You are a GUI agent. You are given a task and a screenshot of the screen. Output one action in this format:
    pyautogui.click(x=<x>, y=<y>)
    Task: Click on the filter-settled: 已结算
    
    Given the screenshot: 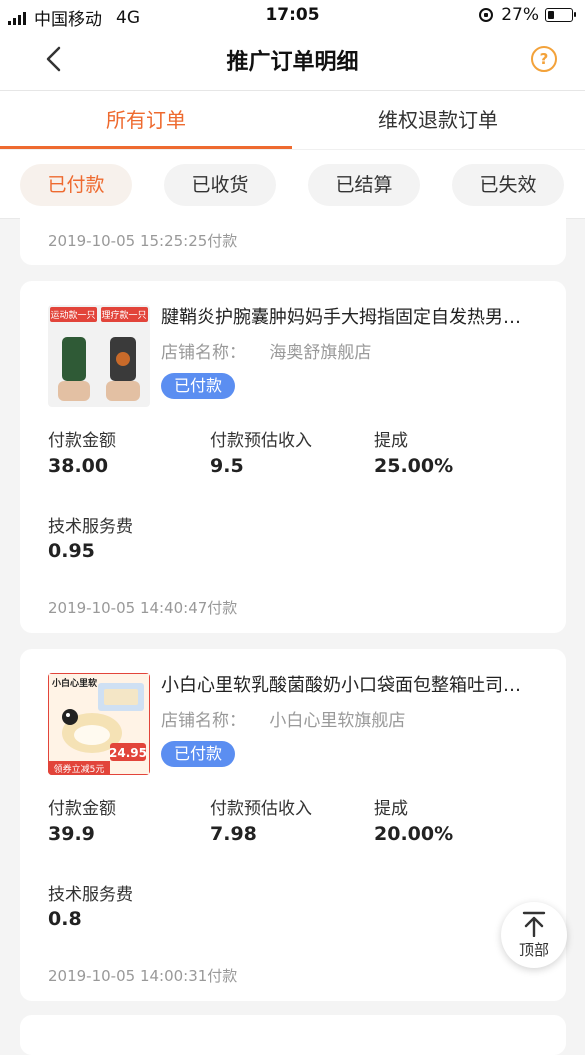 What is the action you would take?
    pyautogui.click(x=364, y=185)
    